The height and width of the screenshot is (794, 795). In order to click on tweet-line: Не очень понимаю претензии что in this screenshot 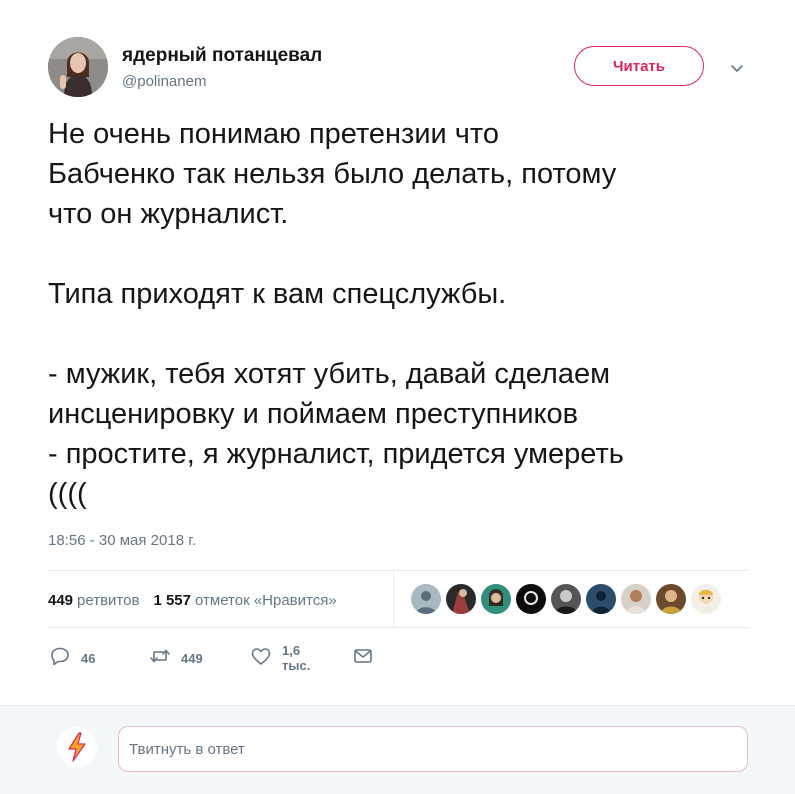, I will do `click(274, 134)`.